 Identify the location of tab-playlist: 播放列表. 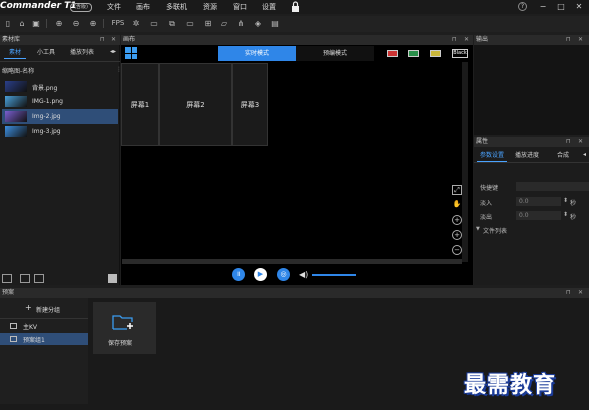
(82, 53).